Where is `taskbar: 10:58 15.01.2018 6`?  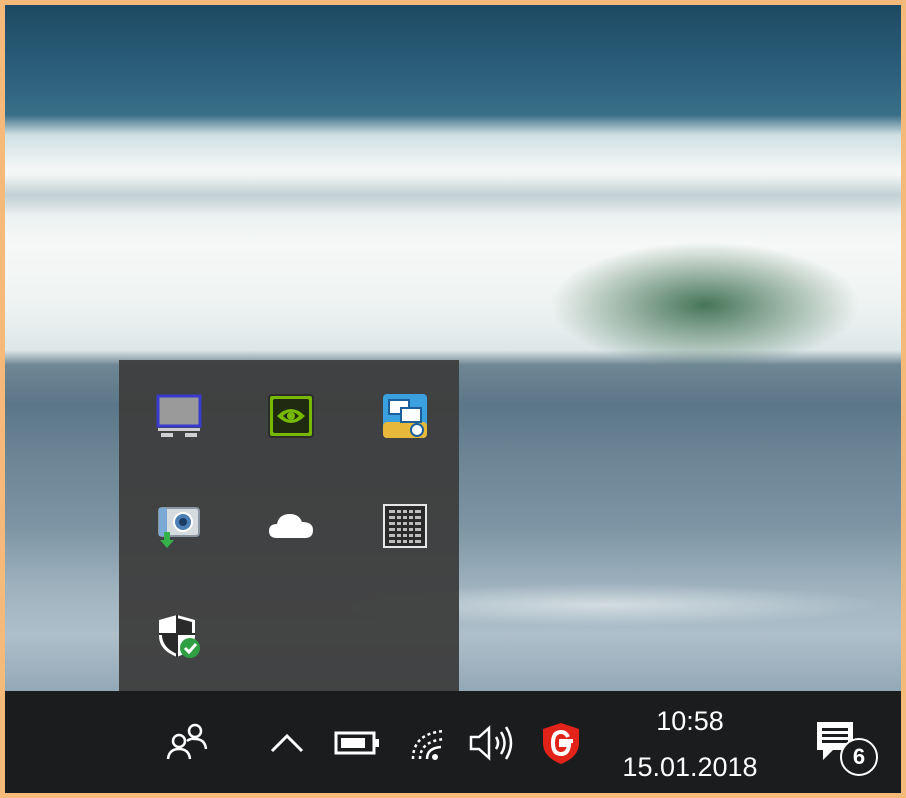
taskbar: 10:58 15.01.2018 6 is located at coordinates (453, 742).